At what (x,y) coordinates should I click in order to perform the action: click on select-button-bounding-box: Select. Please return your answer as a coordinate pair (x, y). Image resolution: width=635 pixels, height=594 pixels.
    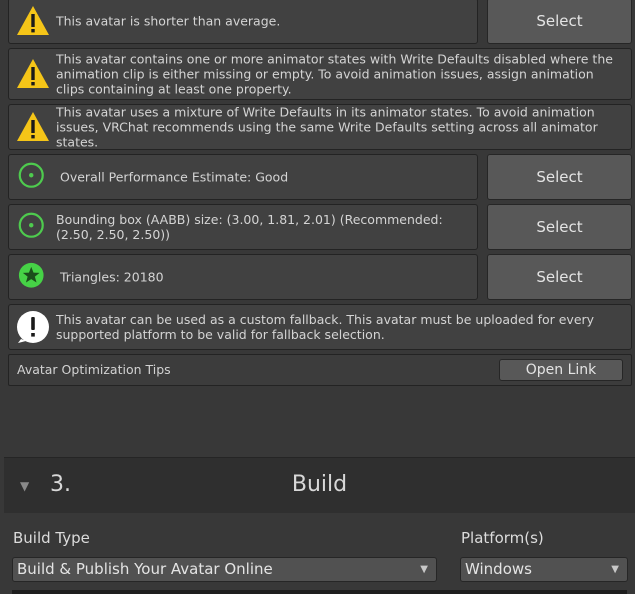
    Looking at the image, I should click on (559, 227).